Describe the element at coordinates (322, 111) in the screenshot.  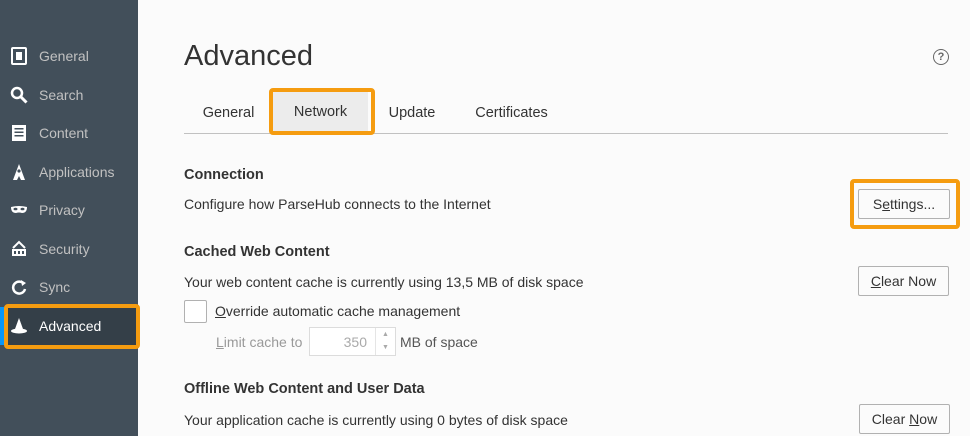
I see `highlight-box-network` at that location.